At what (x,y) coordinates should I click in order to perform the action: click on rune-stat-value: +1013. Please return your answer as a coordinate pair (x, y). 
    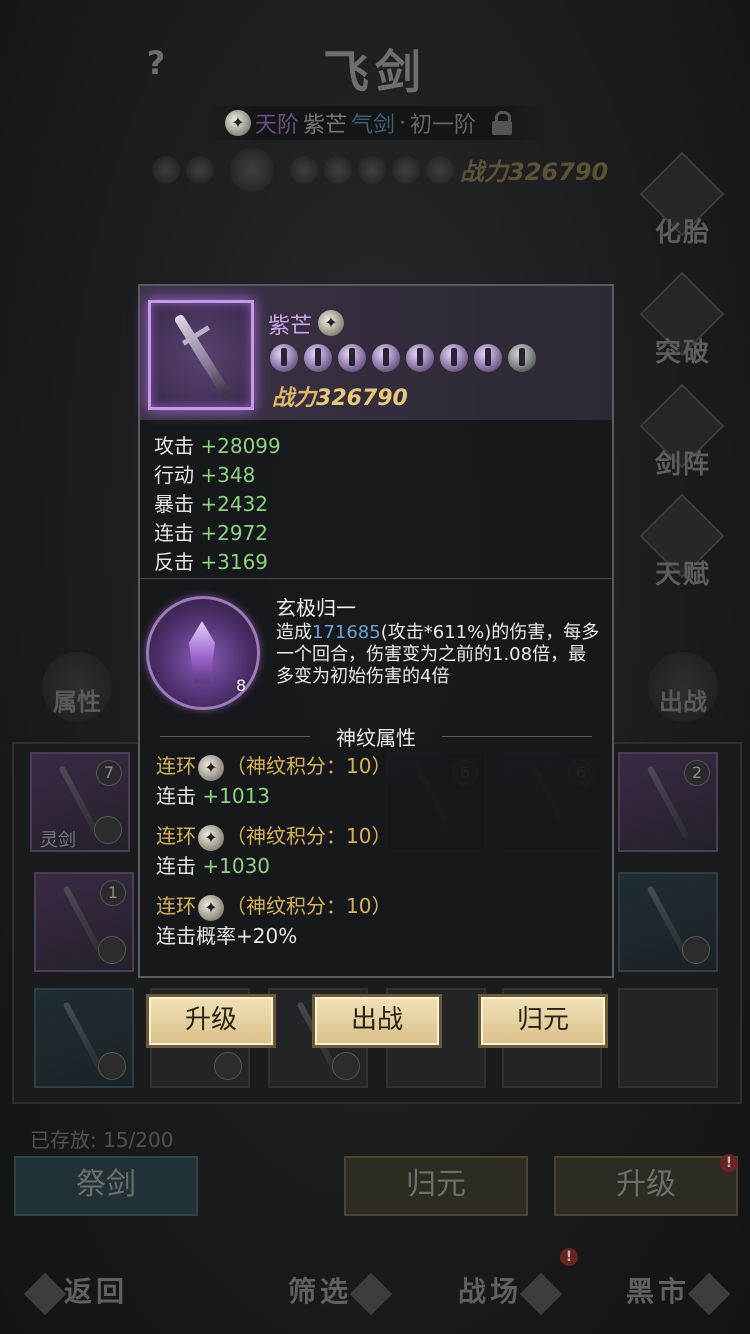
    Looking at the image, I should click on (236, 796).